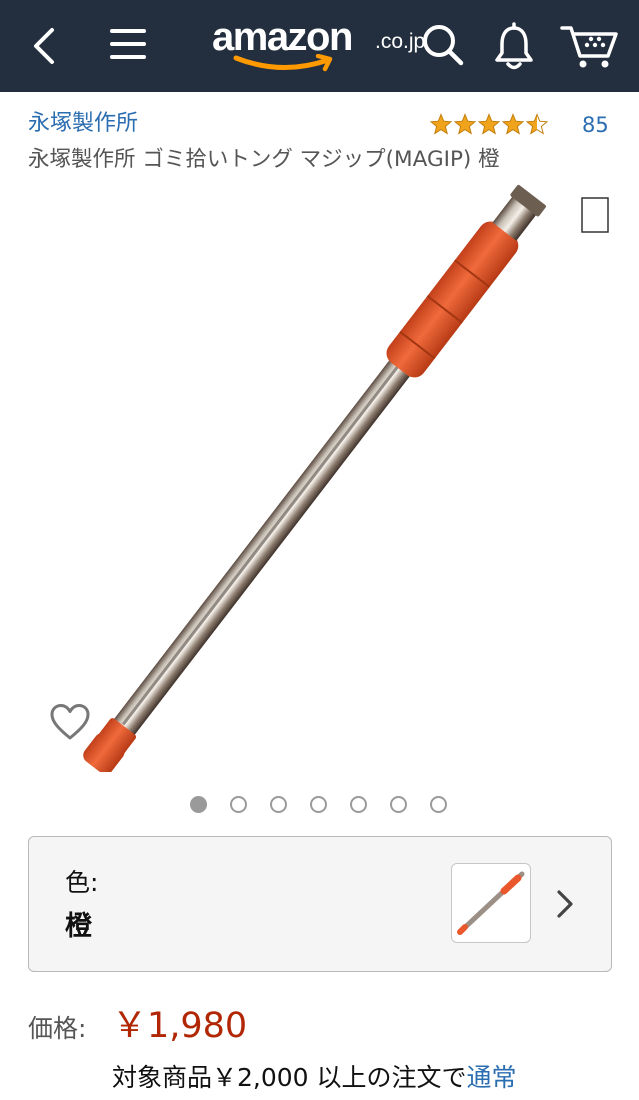 Image resolution: width=639 pixels, height=1100 pixels. Describe the element at coordinates (78, 926) in the screenshot. I see `variant-value: 橙` at that location.